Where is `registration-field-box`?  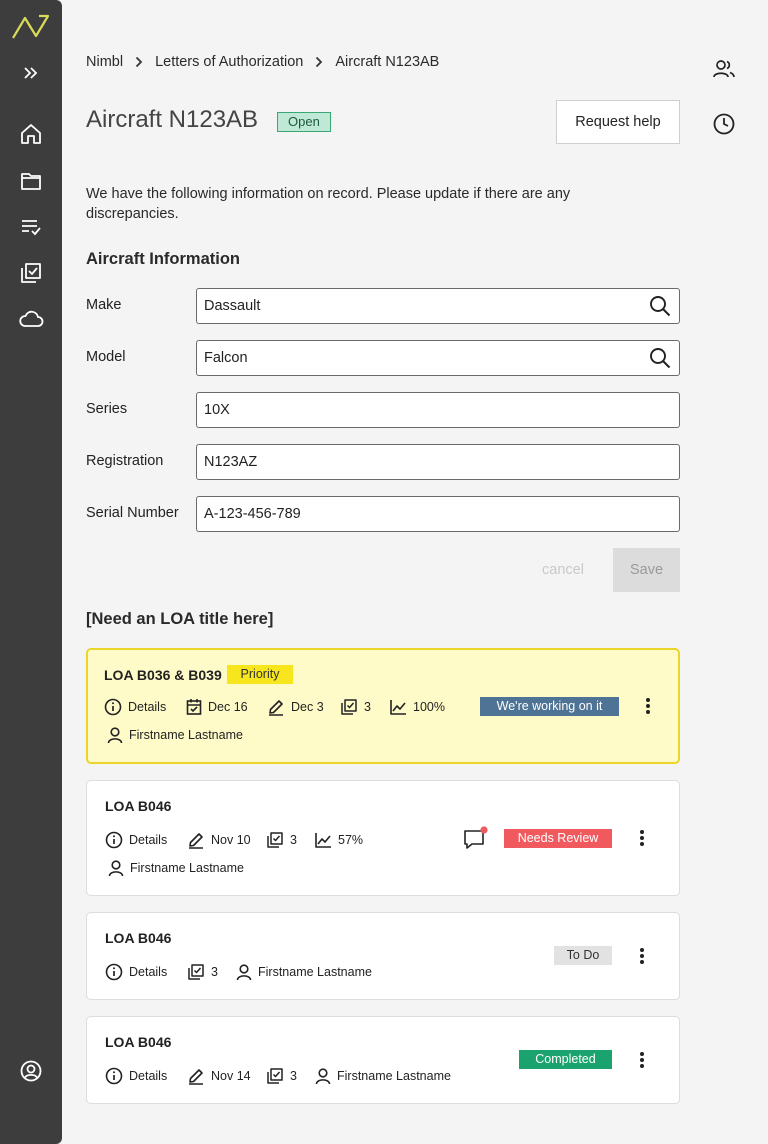
registration-field-box is located at coordinates (438, 462).